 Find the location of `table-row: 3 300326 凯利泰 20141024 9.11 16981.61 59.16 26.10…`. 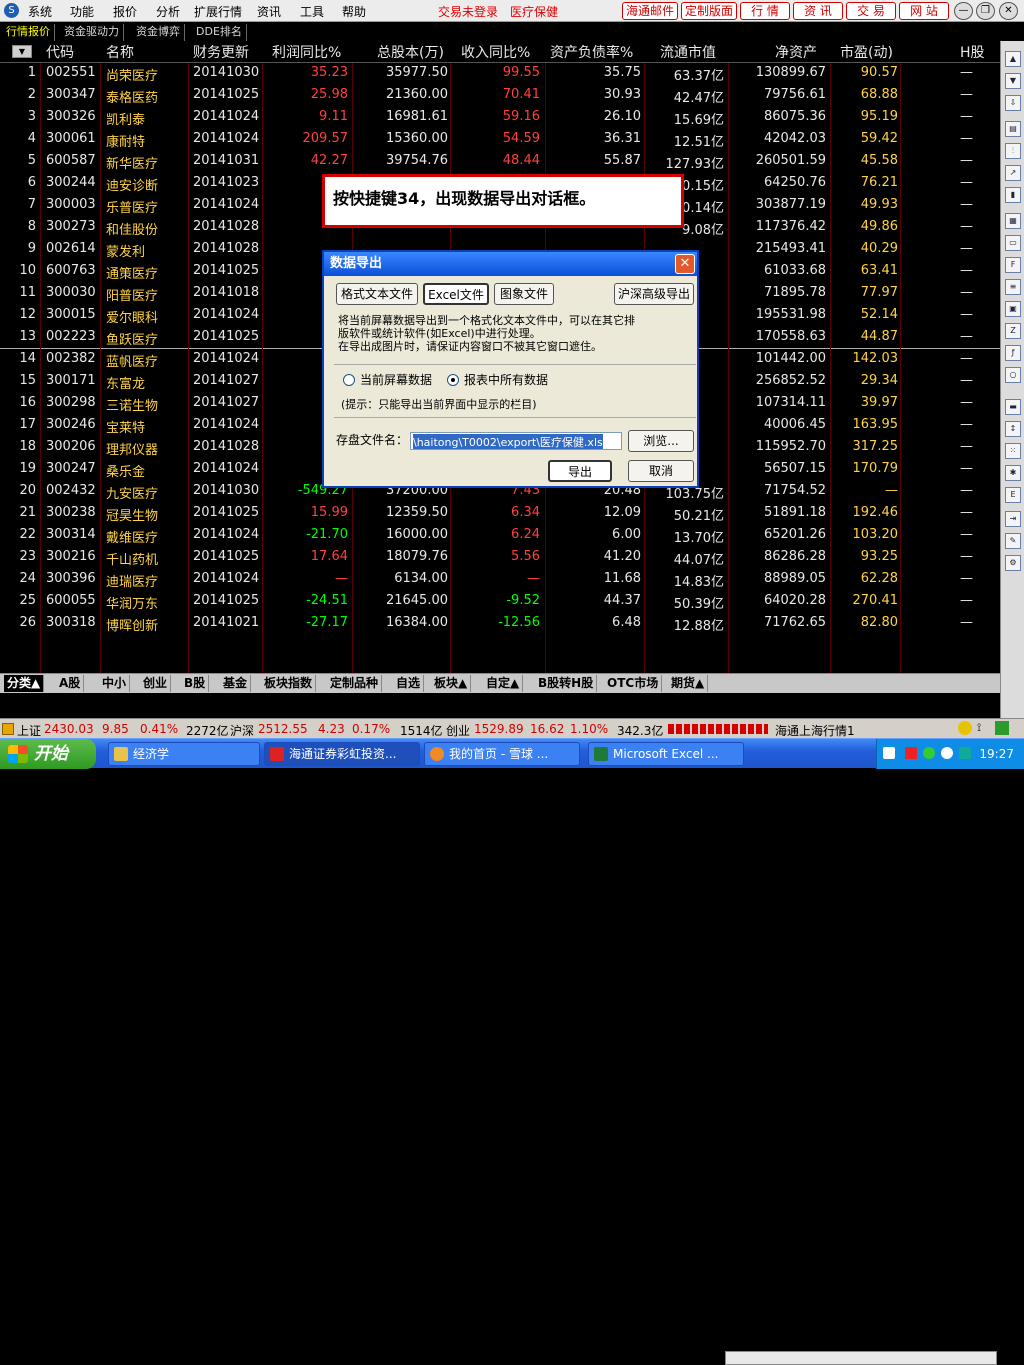

table-row: 3 300326 凯利泰 20141024 9.11 16981.61 59.16 26.10… is located at coordinates (500, 118).